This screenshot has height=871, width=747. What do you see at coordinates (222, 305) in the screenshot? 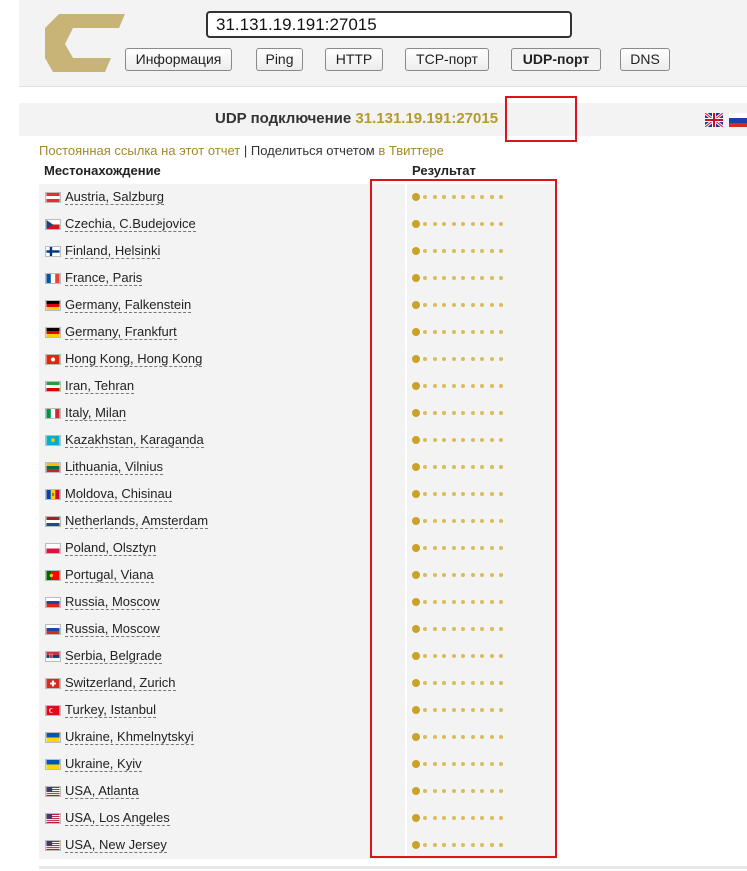
I see `location-cell: Germany, Falkenstein` at bounding box center [222, 305].